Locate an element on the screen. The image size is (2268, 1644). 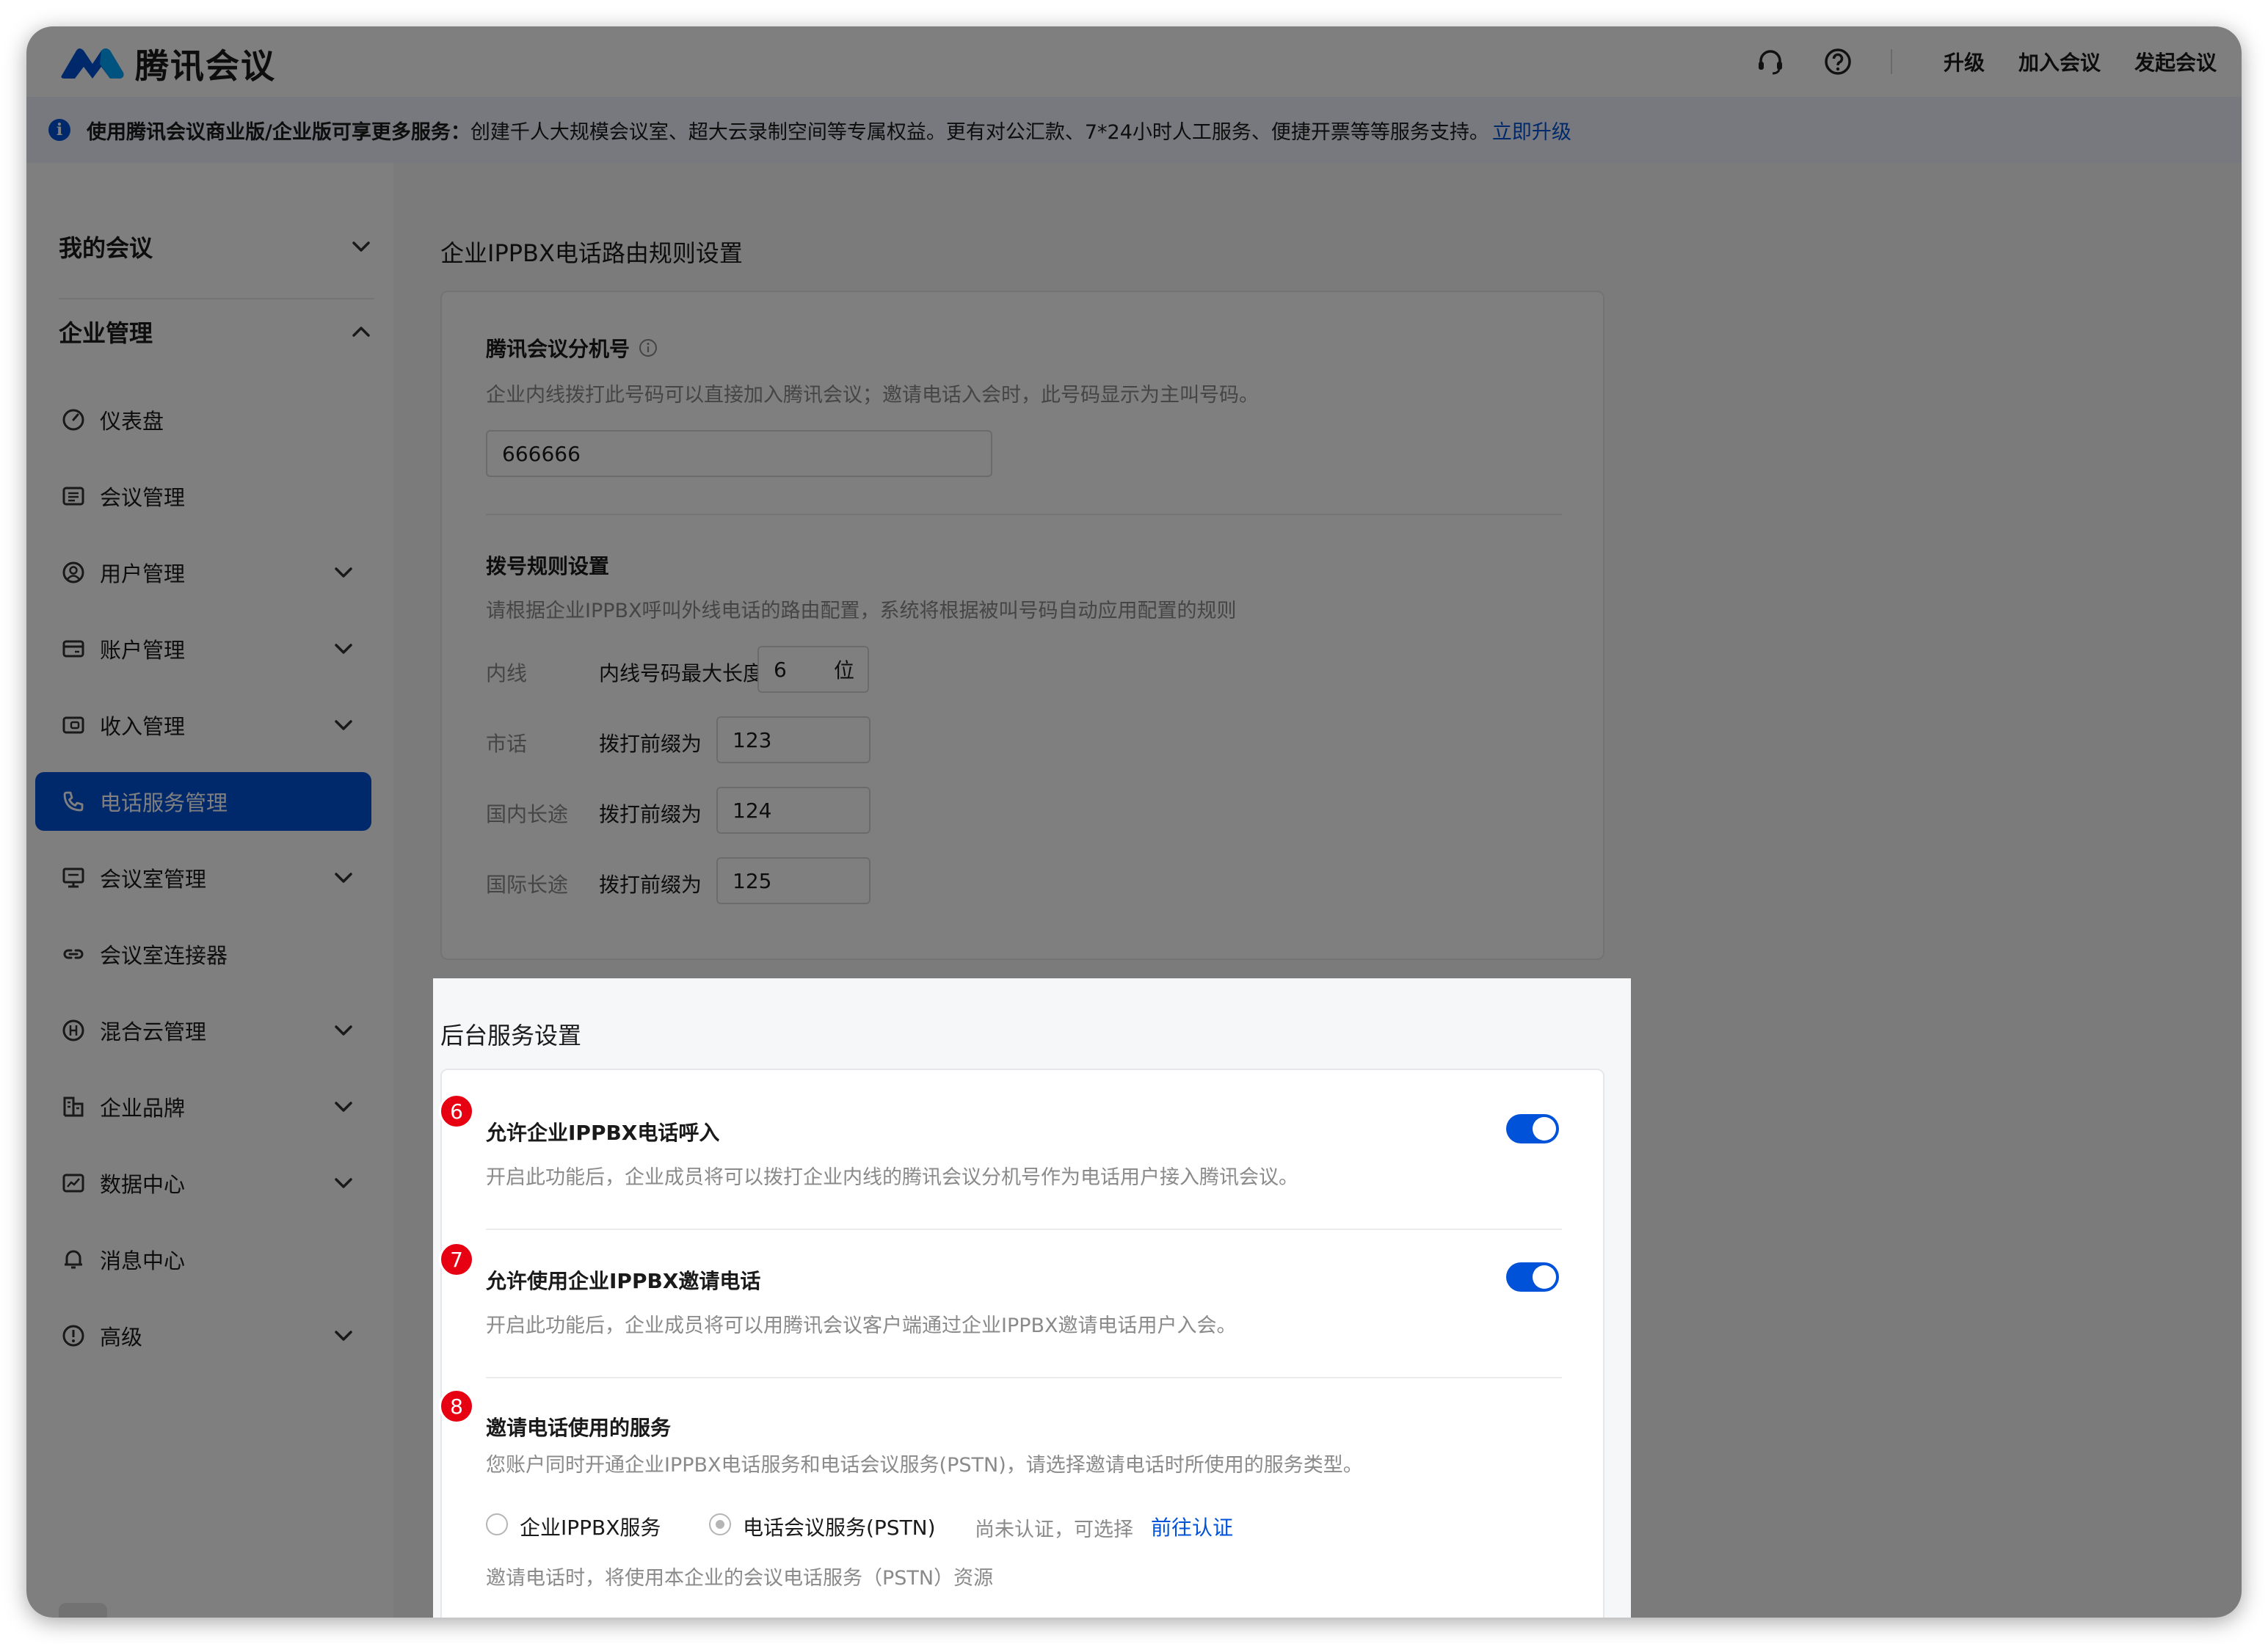
allow-invite-title: 允许使用企业IPPBX邀请电话 is located at coordinates (623, 1281).